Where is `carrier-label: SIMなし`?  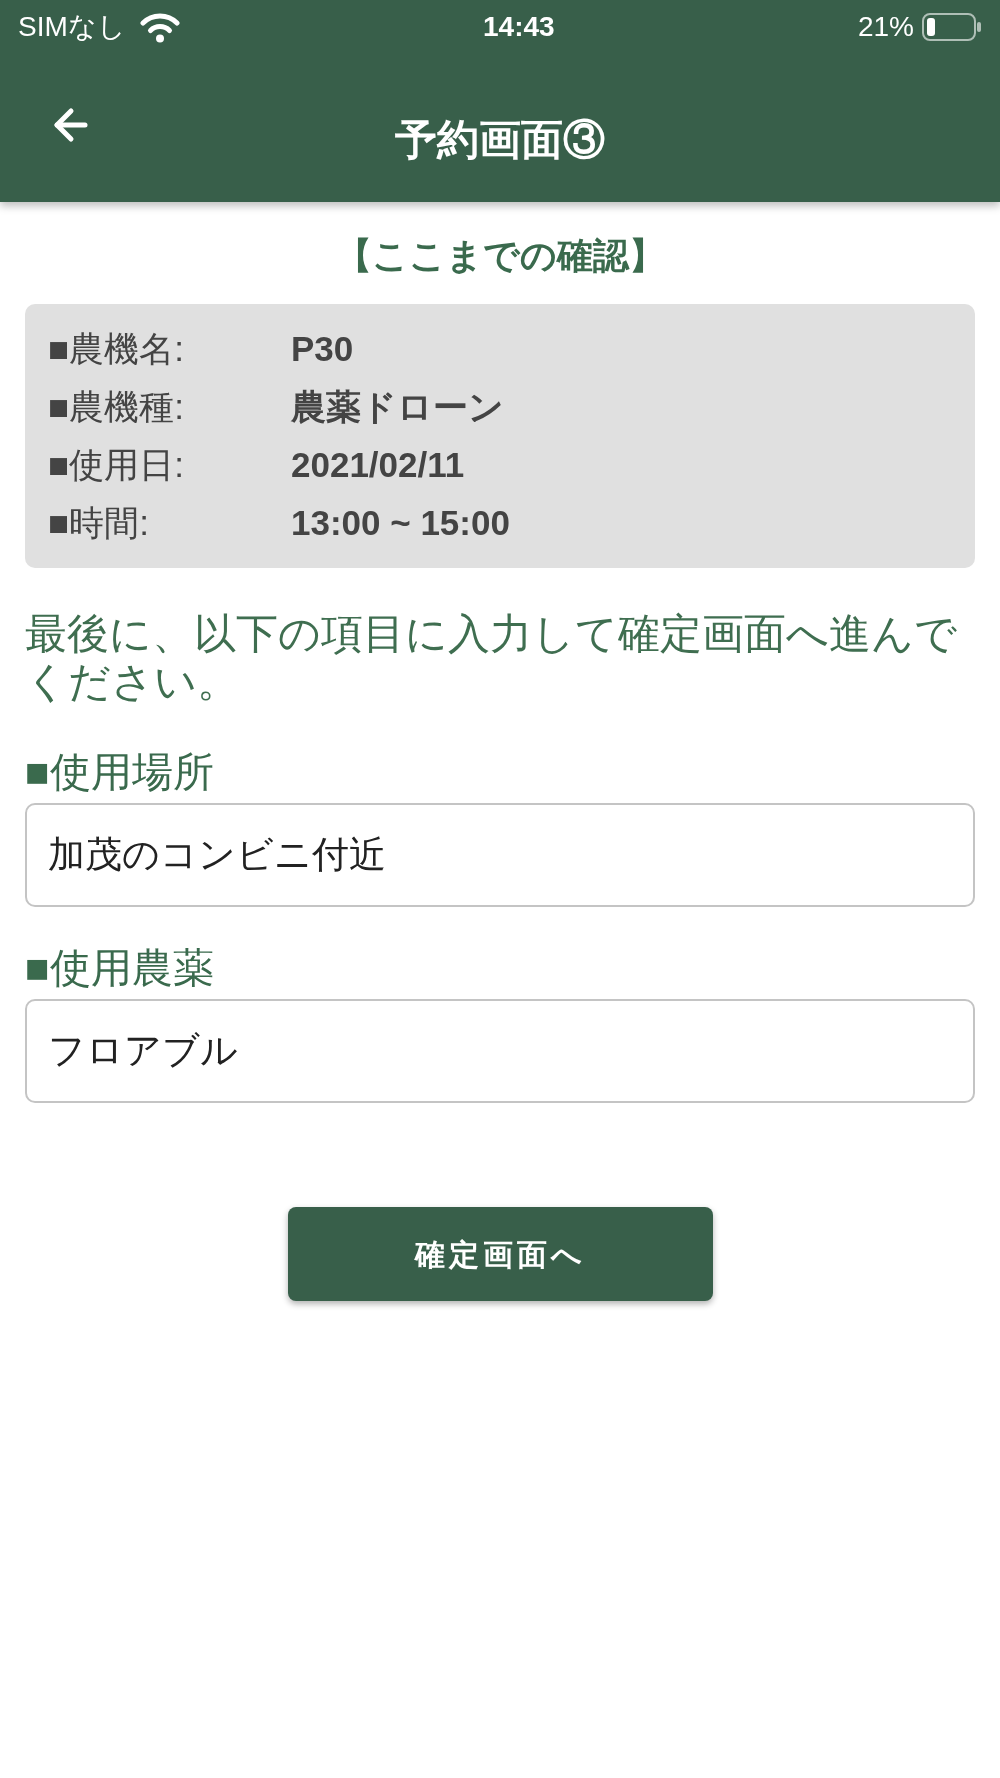
carrier-label: SIMなし is located at coordinates (72, 27).